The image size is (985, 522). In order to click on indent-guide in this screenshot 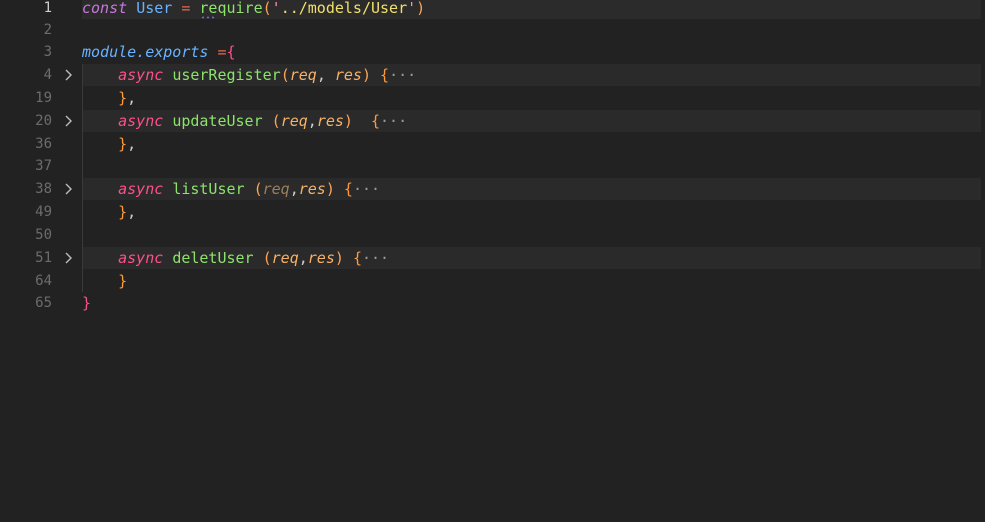, I will do `click(82, 178)`.